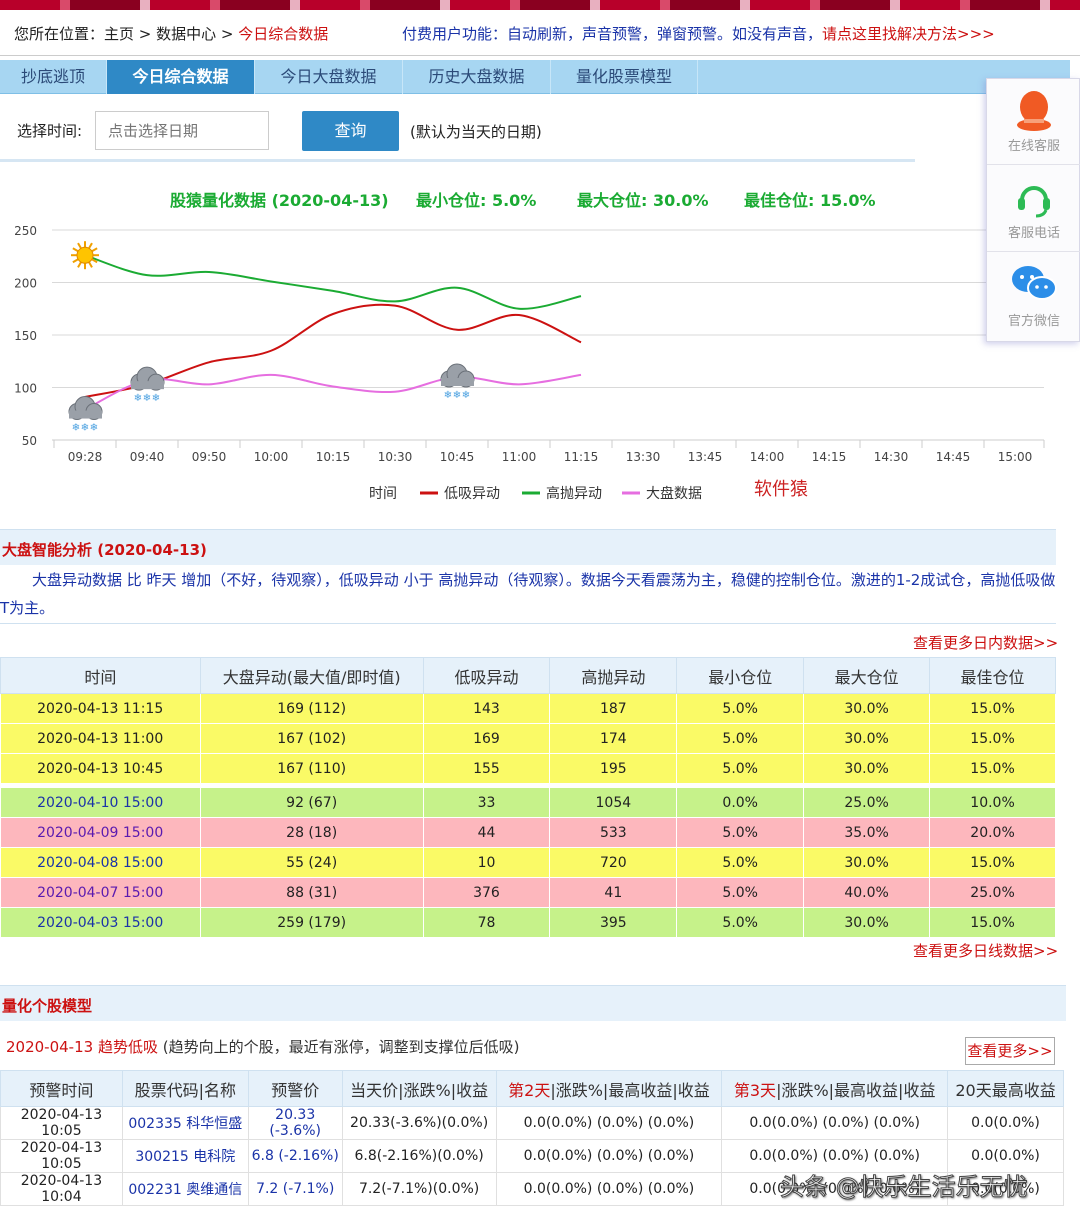  Describe the element at coordinates (867, 832) in the screenshot. I see `table-cell: 35.0%` at that location.